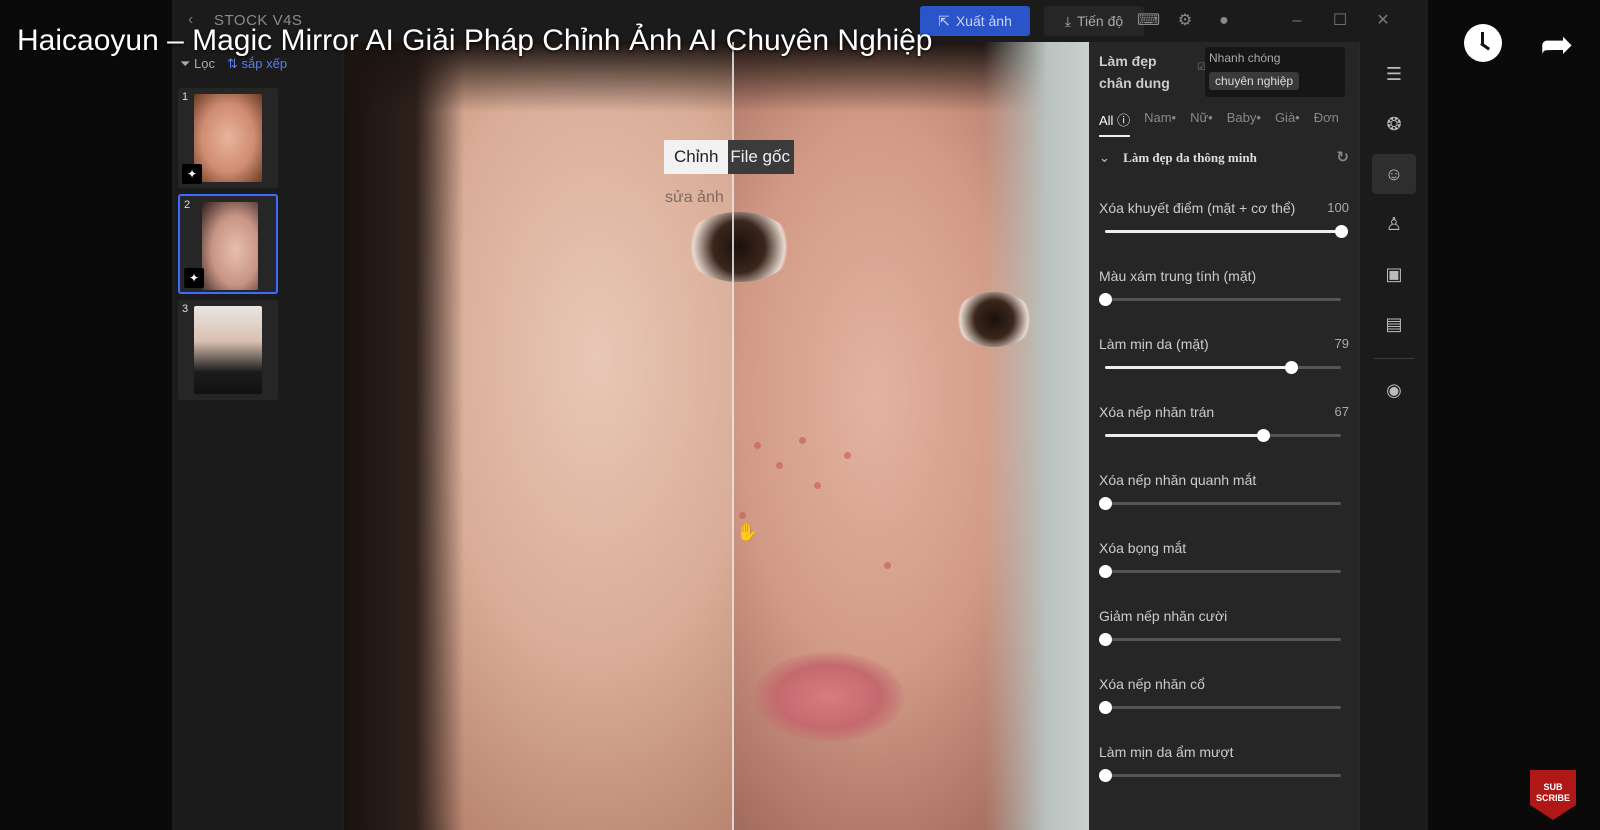 This screenshot has height=830, width=1600. Describe the element at coordinates (1342, 157) in the screenshot. I see `reset-icon: ↻` at that location.